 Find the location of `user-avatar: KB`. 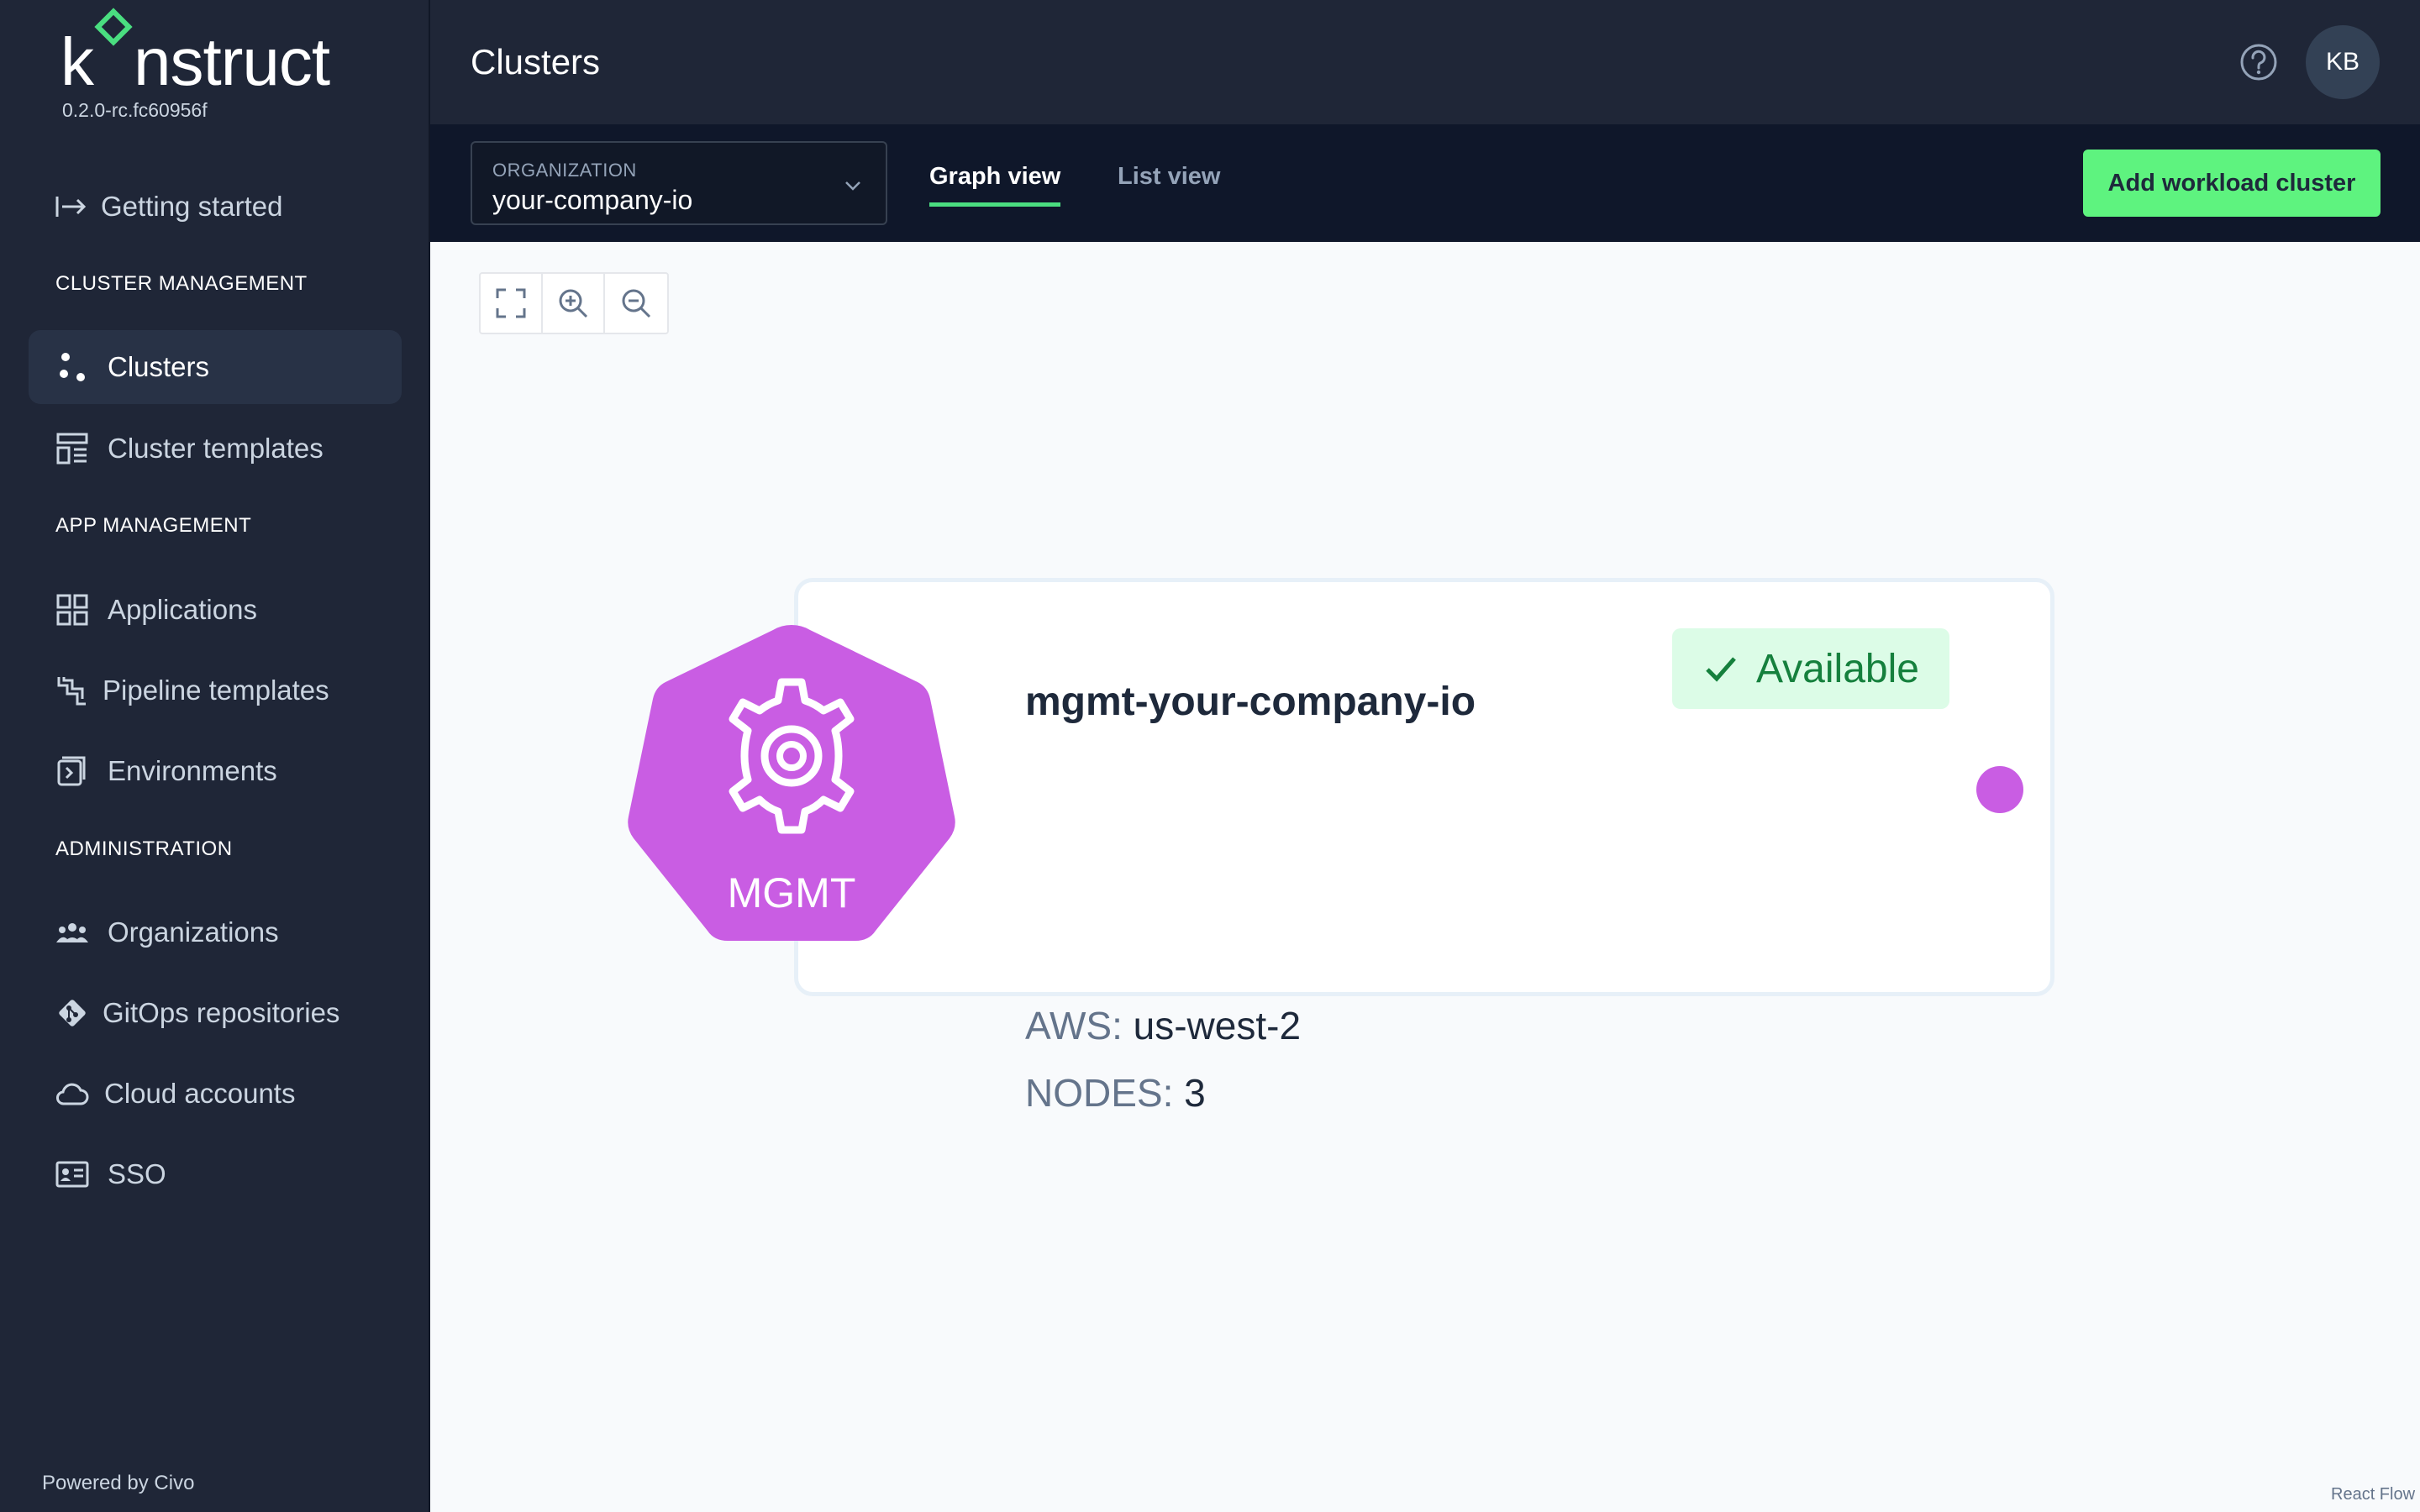

user-avatar: KB is located at coordinates (2343, 62).